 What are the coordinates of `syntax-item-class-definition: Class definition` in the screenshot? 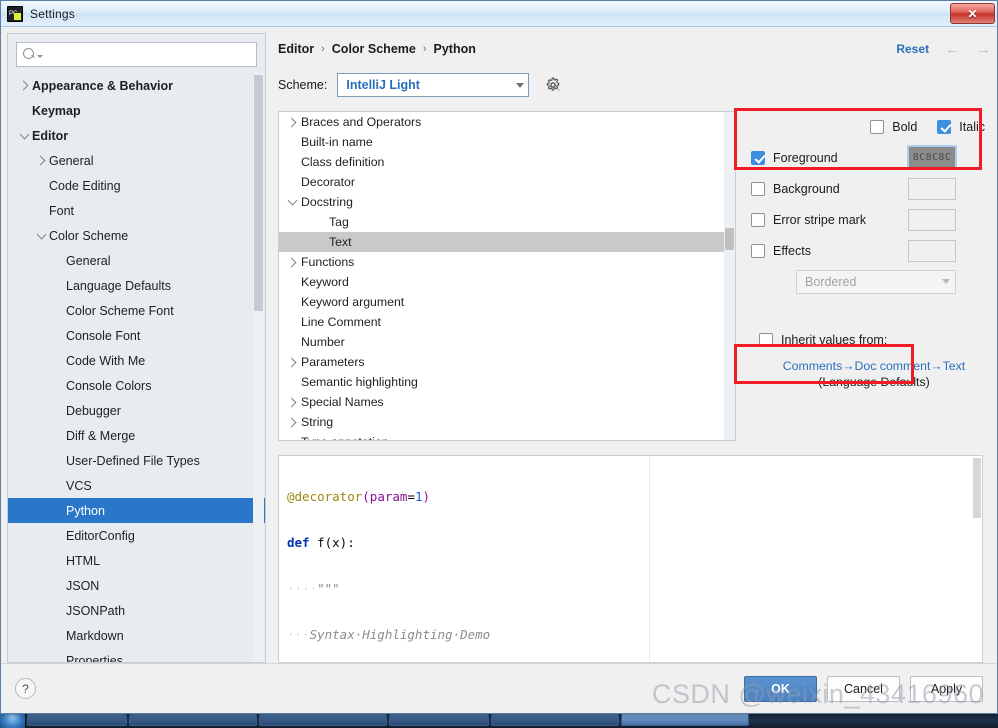 It's located at (507, 162).